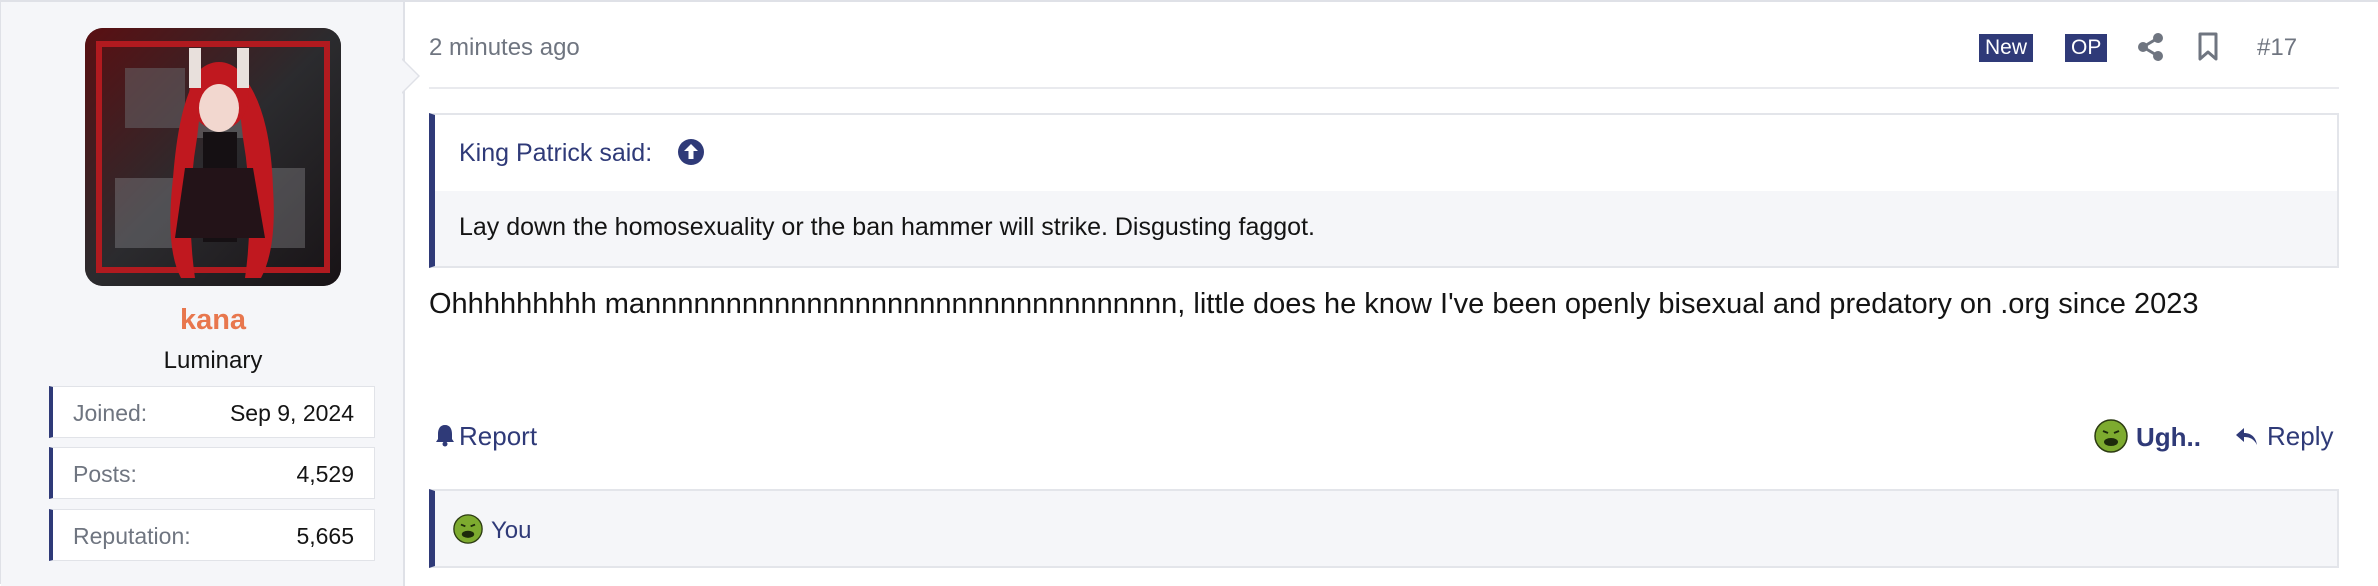 This screenshot has height=586, width=2378. I want to click on stat-label: Reputation:, so click(132, 536).